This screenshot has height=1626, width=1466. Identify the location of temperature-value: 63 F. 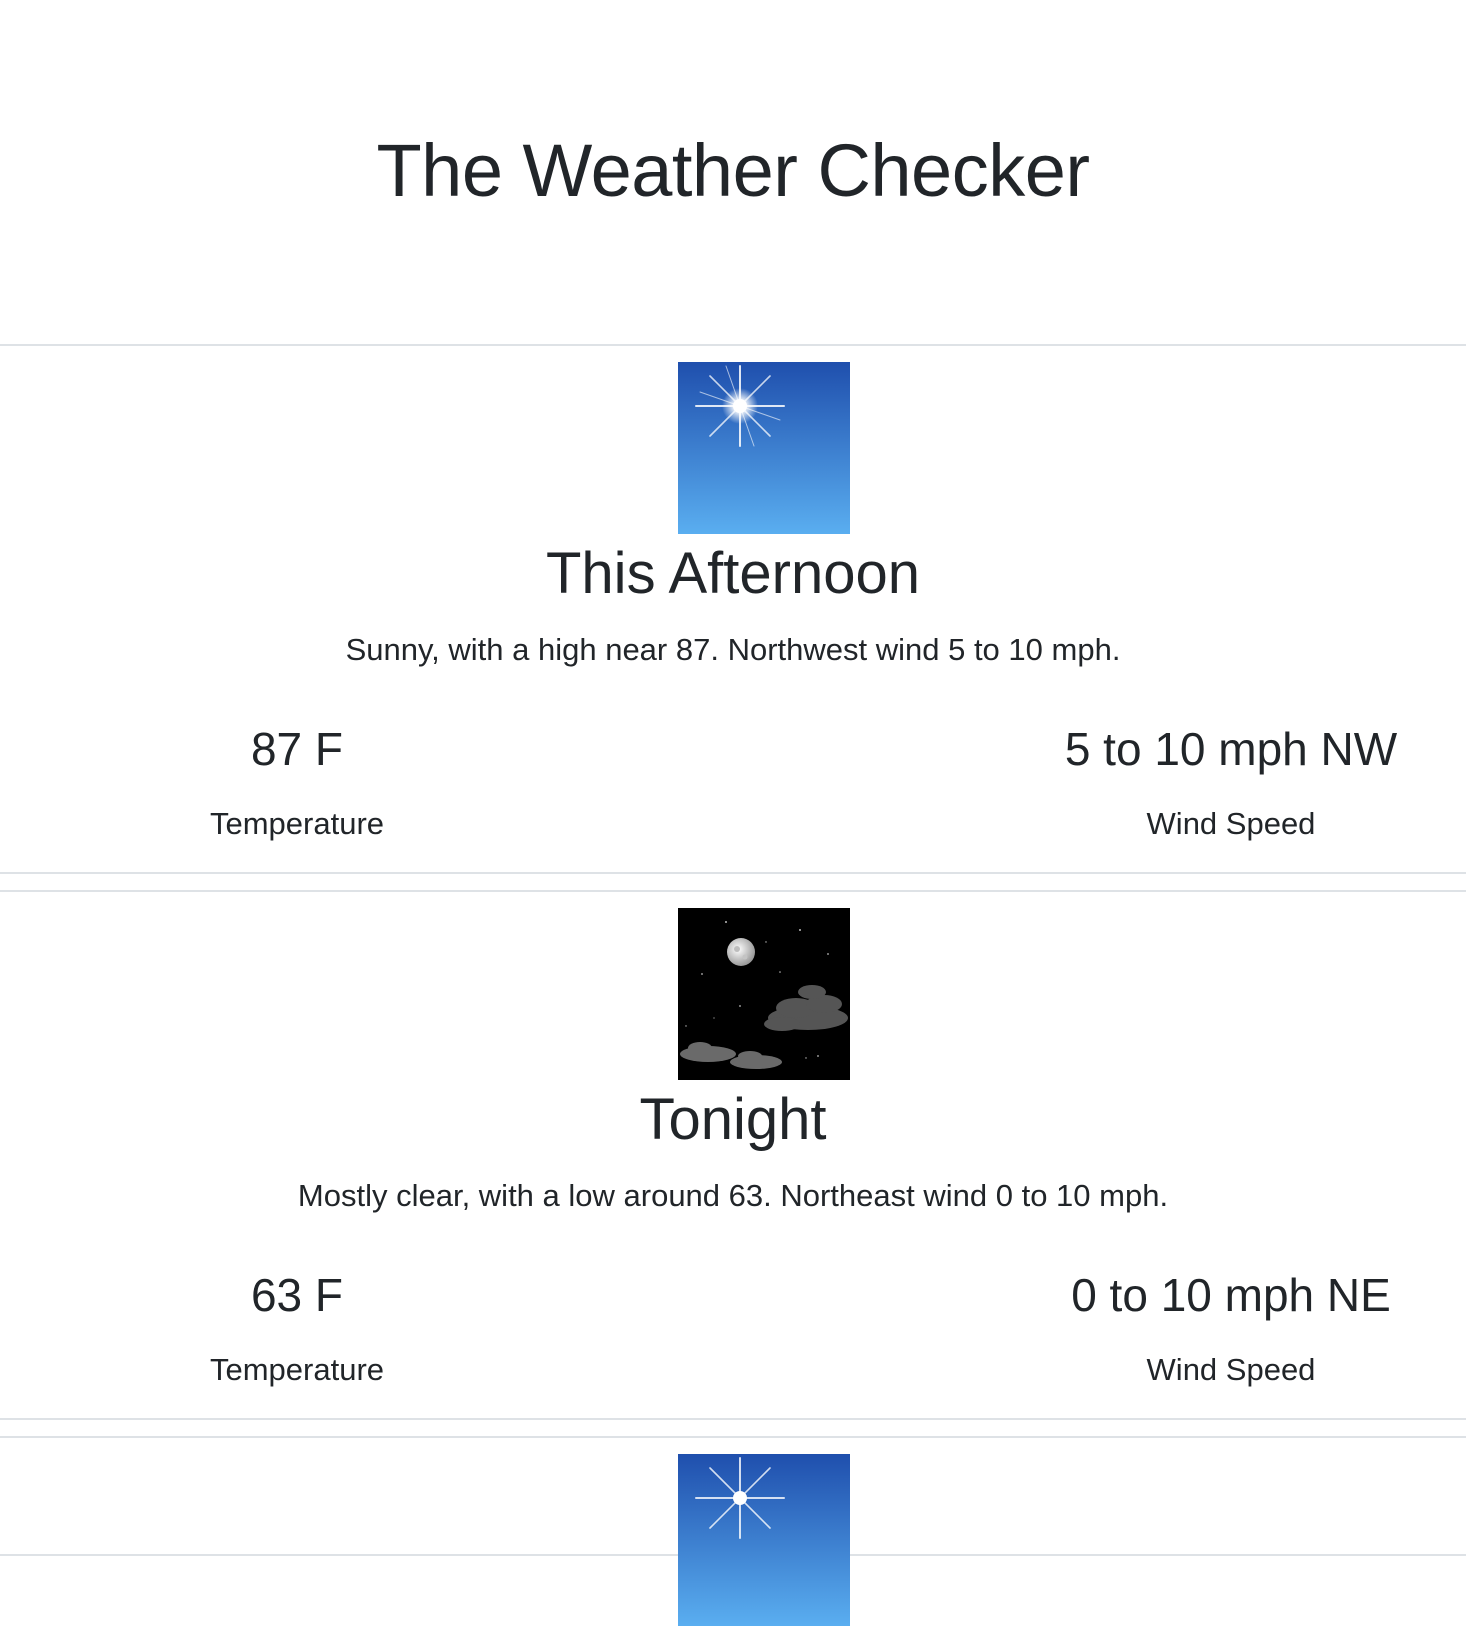
(297, 1295).